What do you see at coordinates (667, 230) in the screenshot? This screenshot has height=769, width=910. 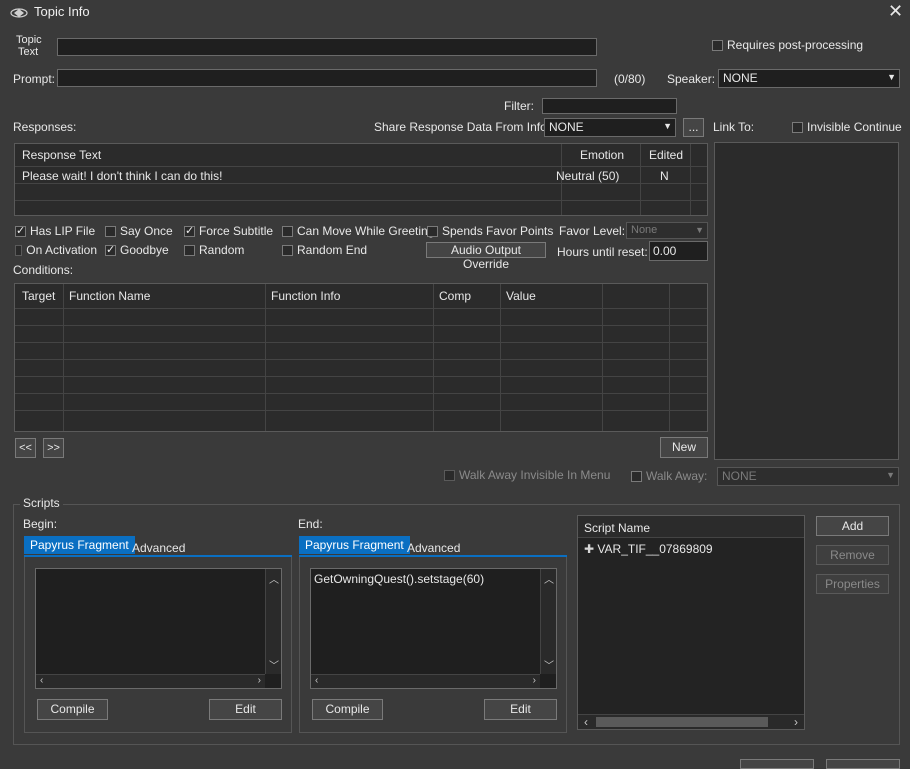 I see `favor-level-dropdown: None ▼` at bounding box center [667, 230].